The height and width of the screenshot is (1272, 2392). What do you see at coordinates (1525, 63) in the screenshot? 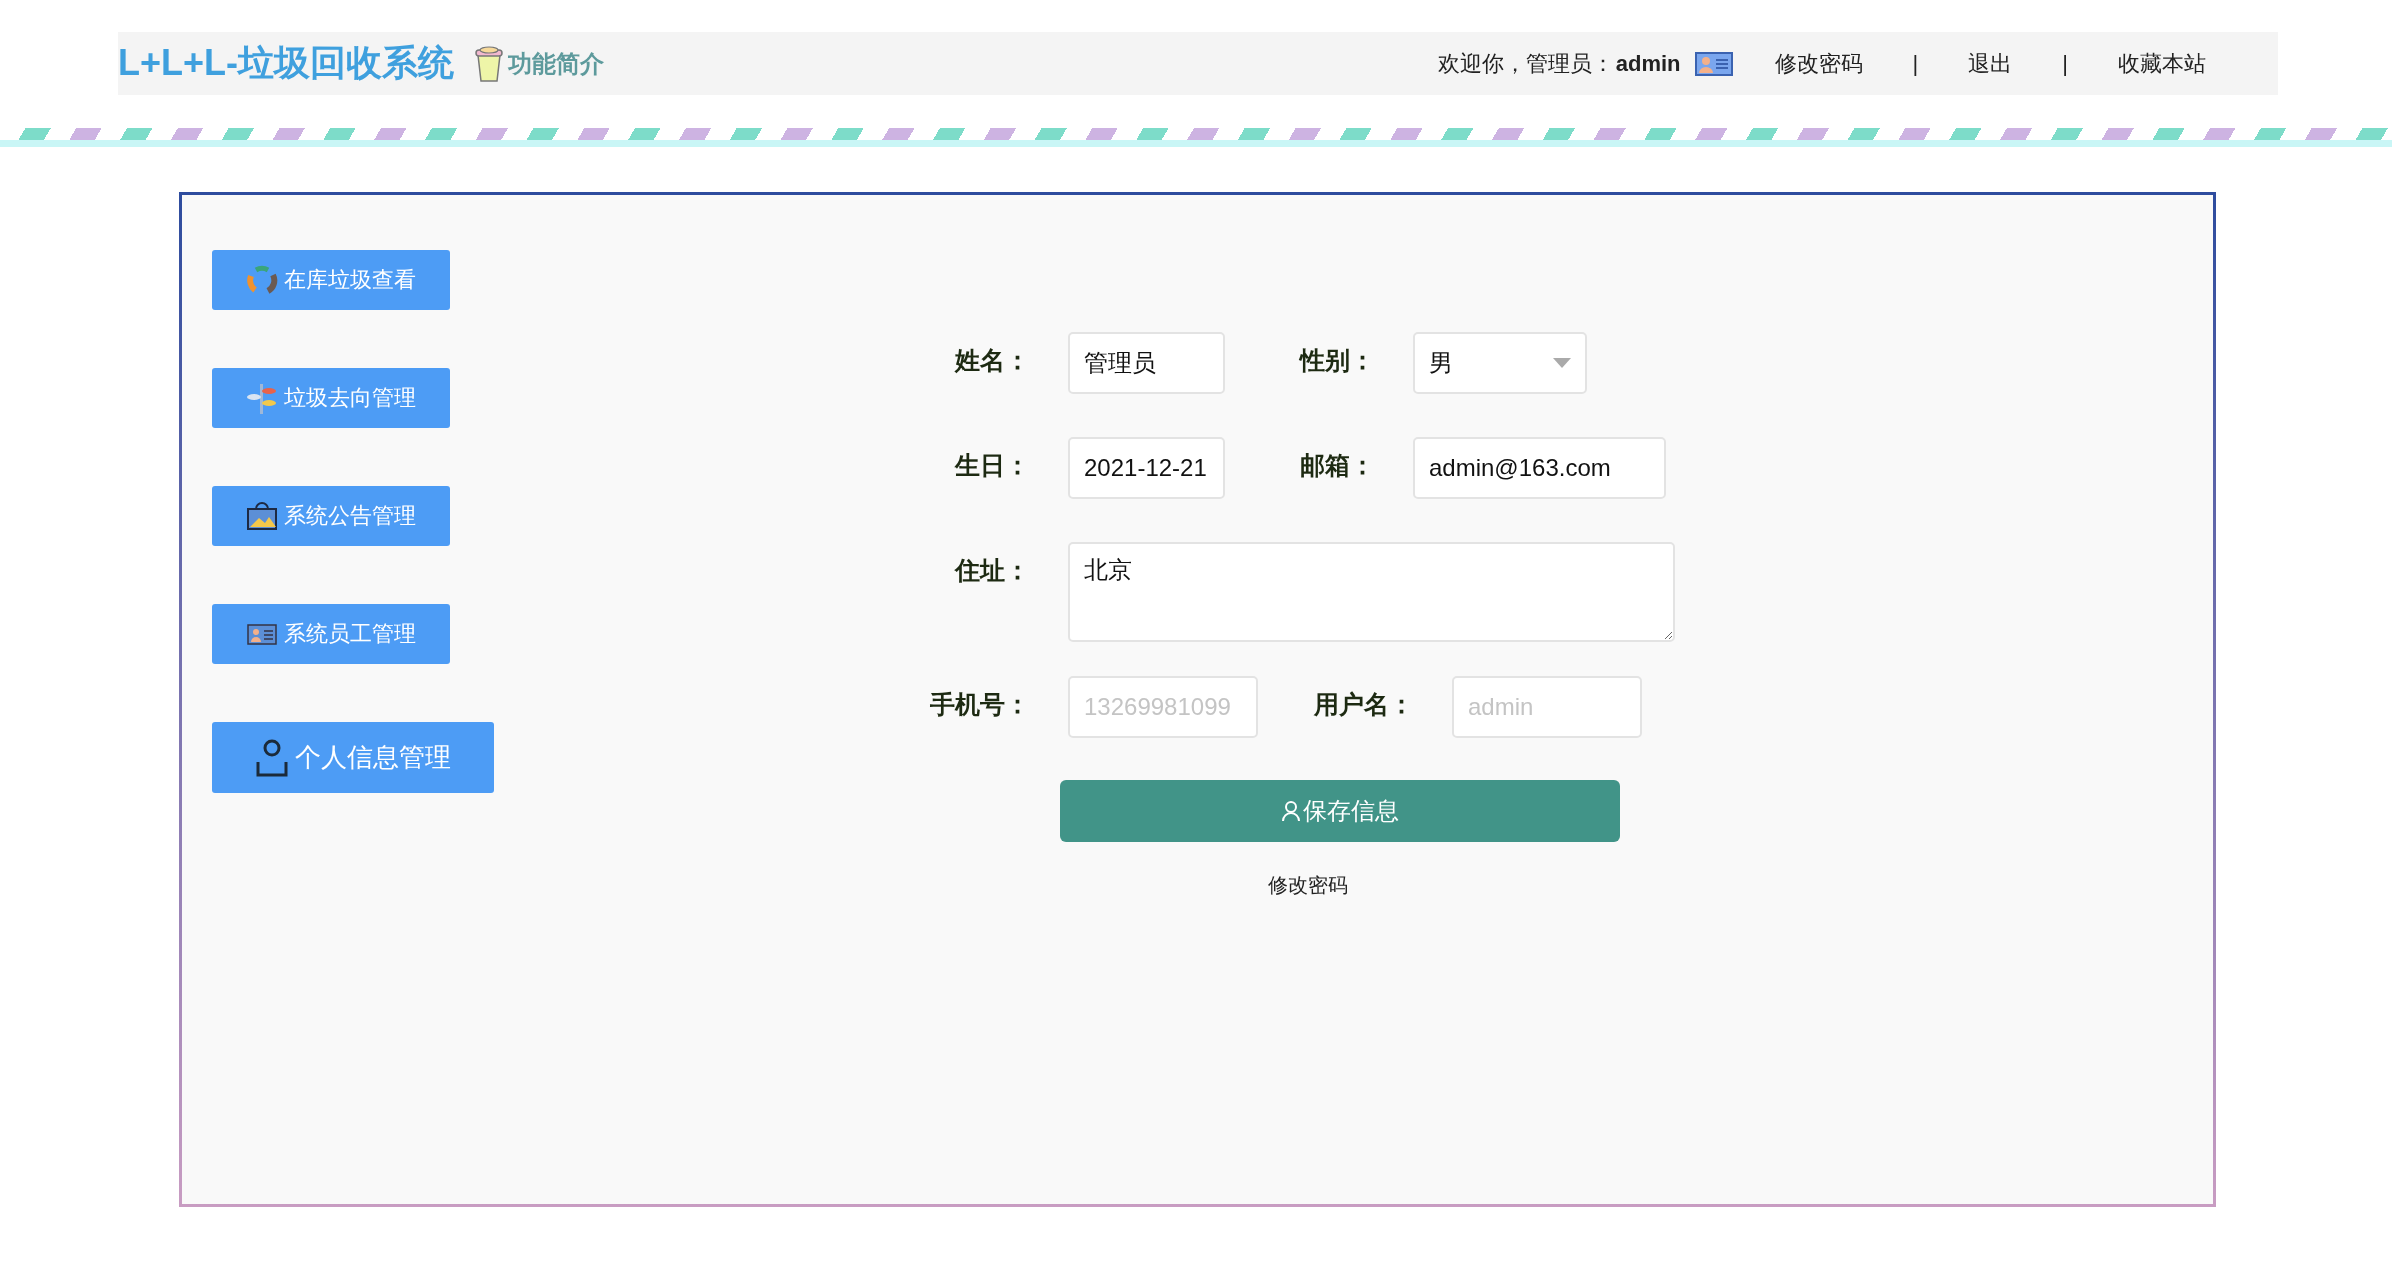
I see `welcome-text: 欢迎你，管理员：` at bounding box center [1525, 63].